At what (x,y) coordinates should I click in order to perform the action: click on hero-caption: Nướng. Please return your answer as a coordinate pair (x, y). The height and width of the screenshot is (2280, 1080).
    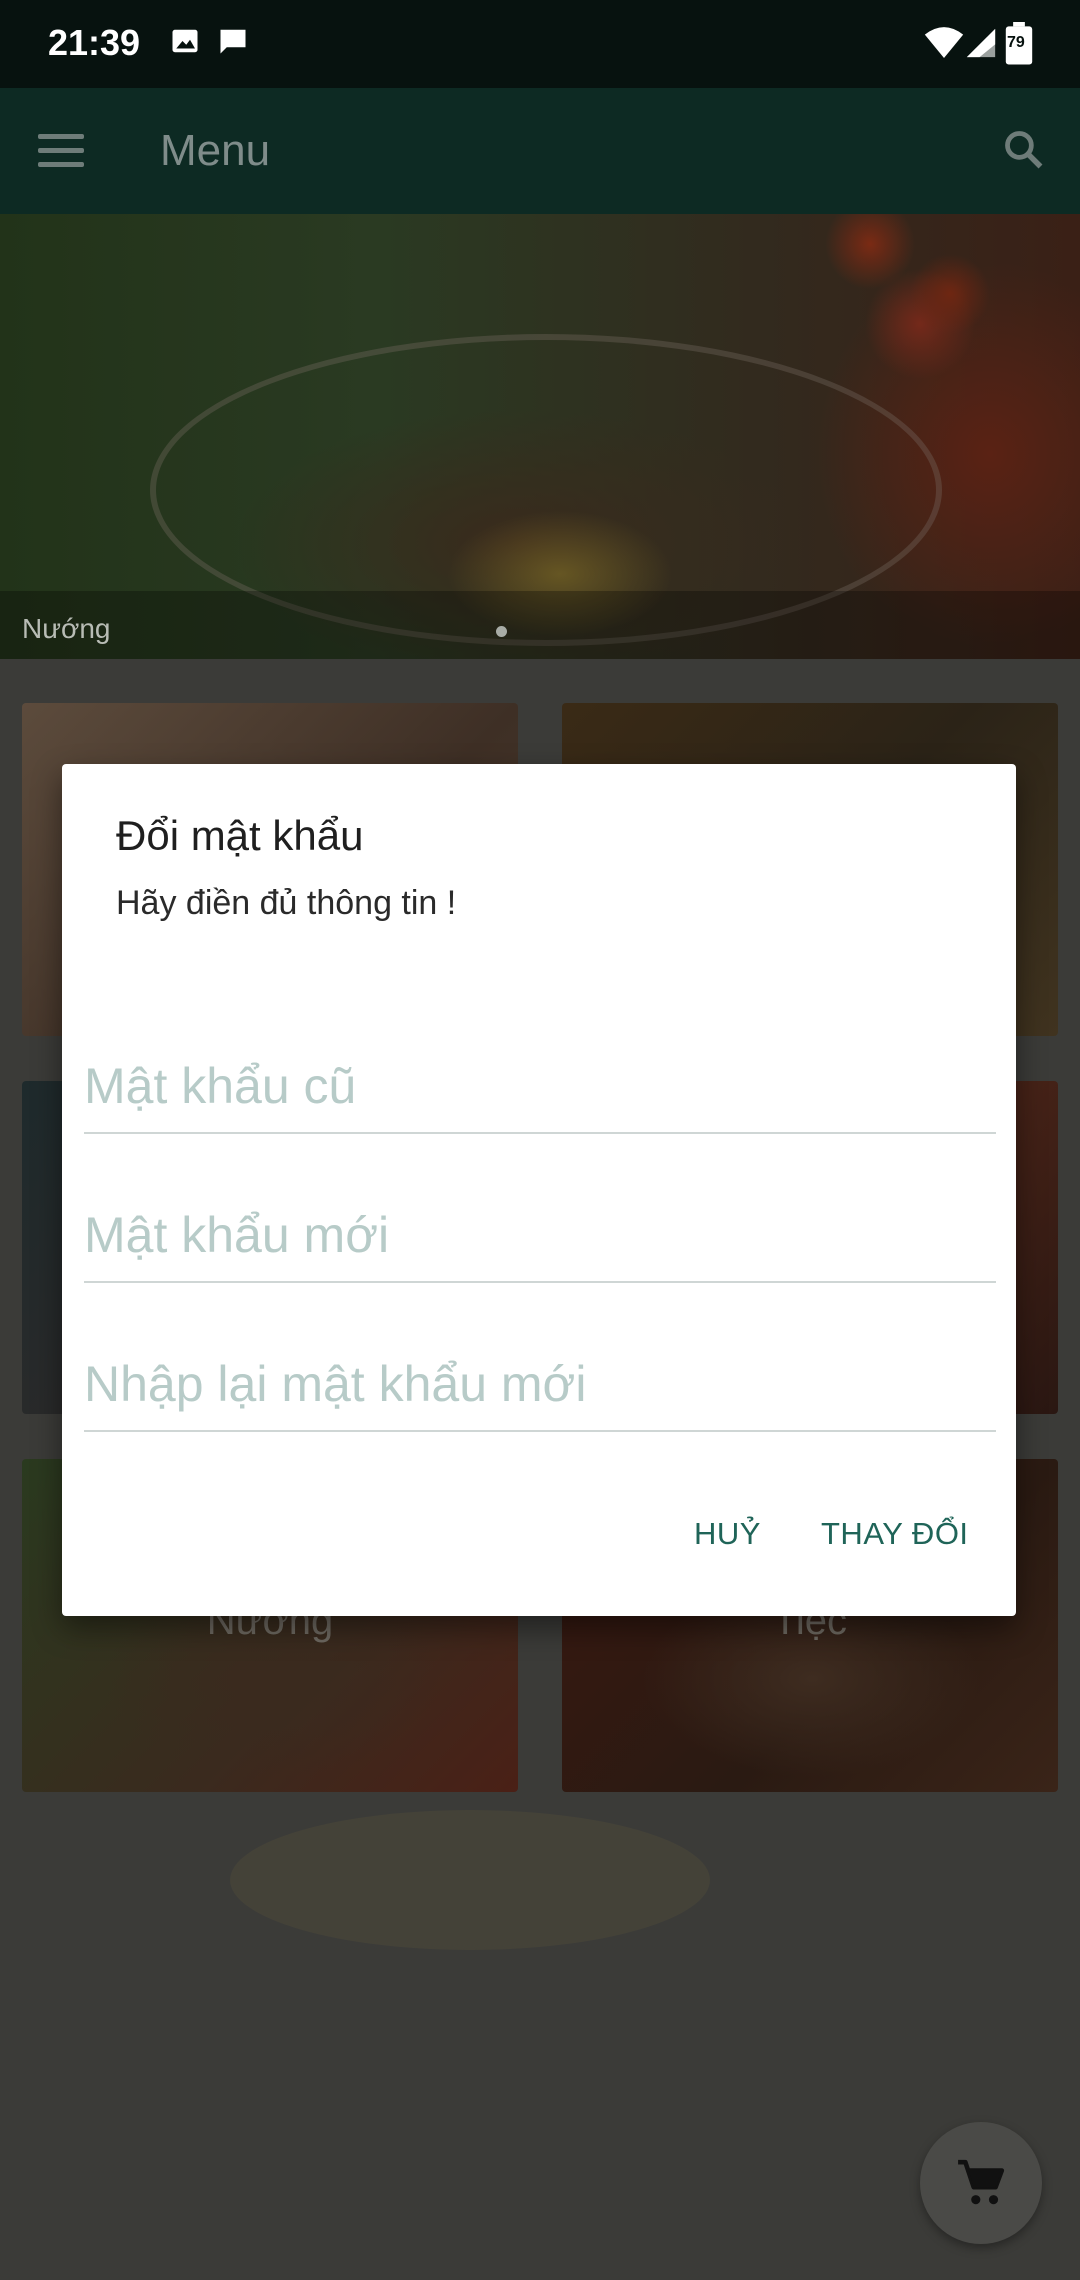
    Looking at the image, I should click on (66, 628).